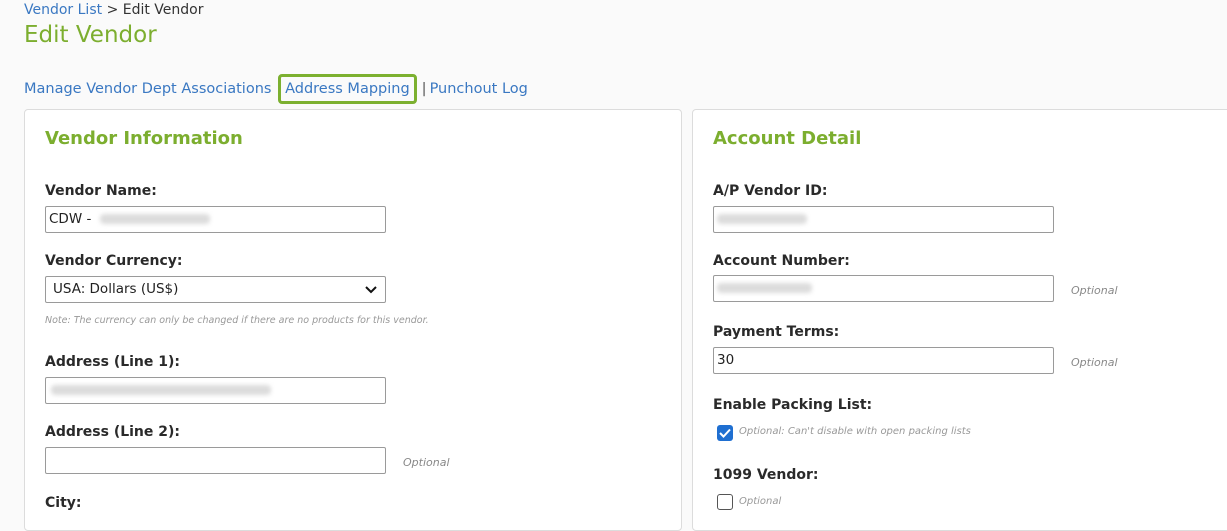  I want to click on account-number-label: Account Number:, so click(781, 261).